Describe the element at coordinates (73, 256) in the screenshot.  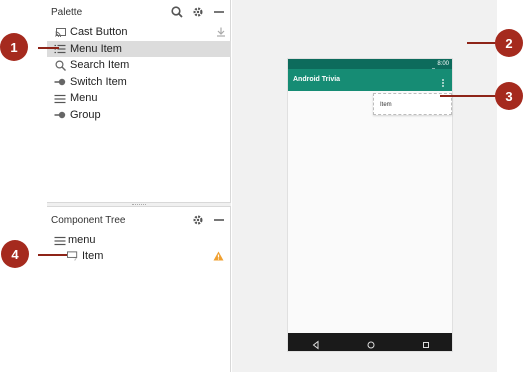
I see `menu-item-icon: ?` at that location.